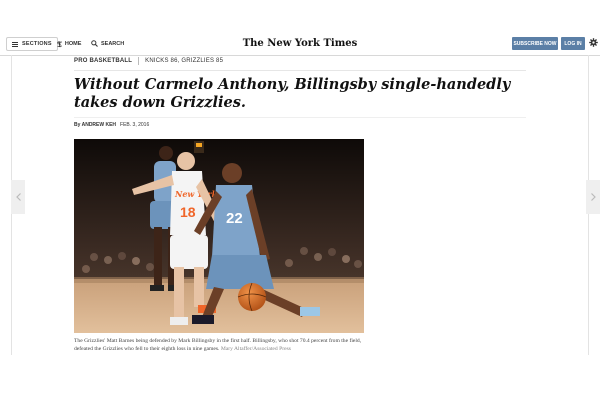 This screenshot has height=400, width=600. I want to click on knicks-jersey-number: 18, so click(188, 212).